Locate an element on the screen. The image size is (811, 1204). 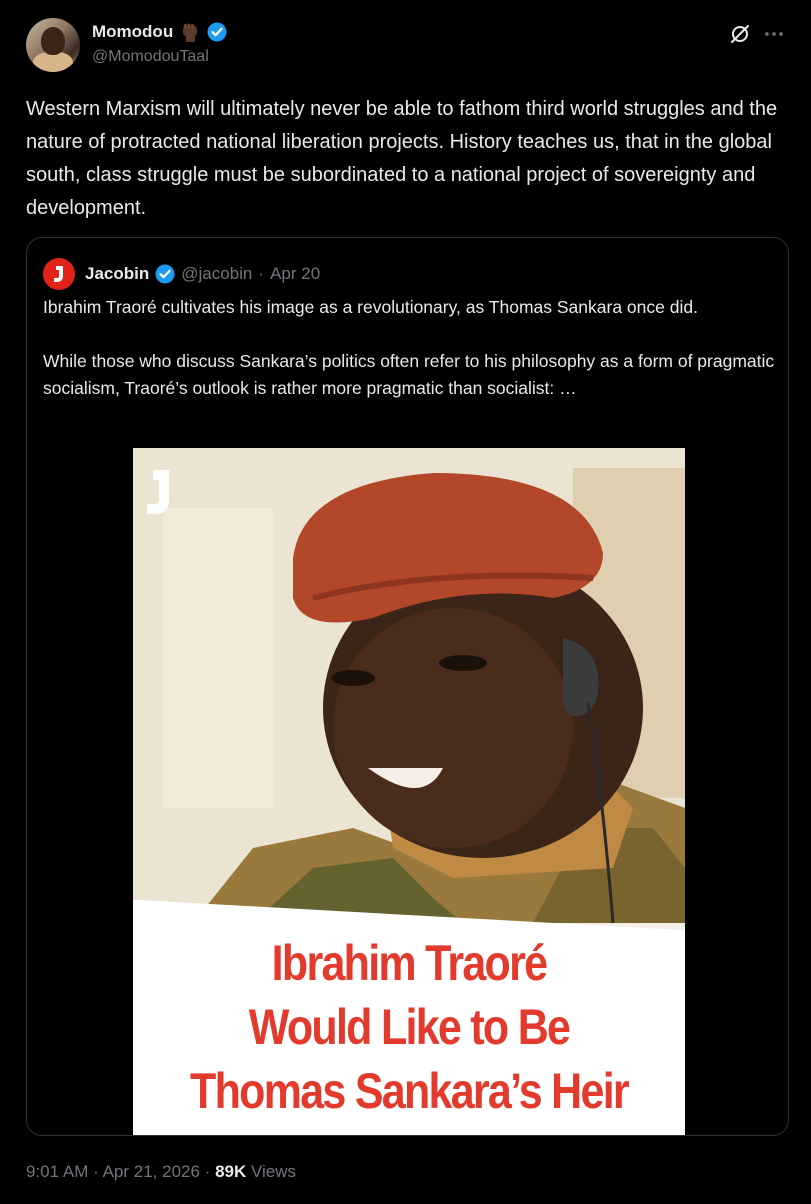
tweet-time: 9:01 AM is located at coordinates (57, 1171).